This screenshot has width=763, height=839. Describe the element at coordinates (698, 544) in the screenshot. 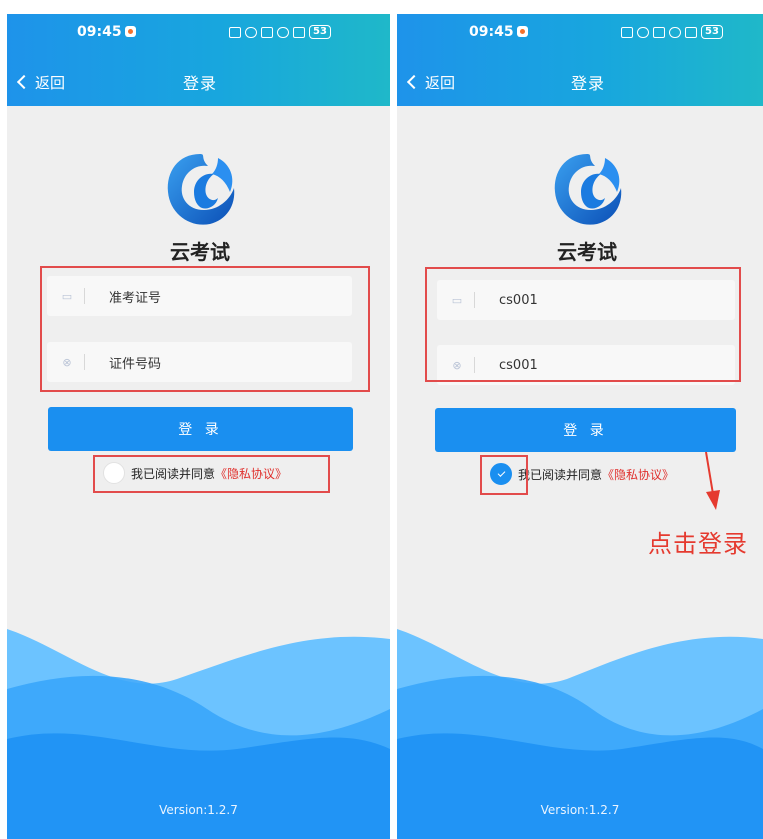

I see `annotation-hint: 点击登录` at that location.